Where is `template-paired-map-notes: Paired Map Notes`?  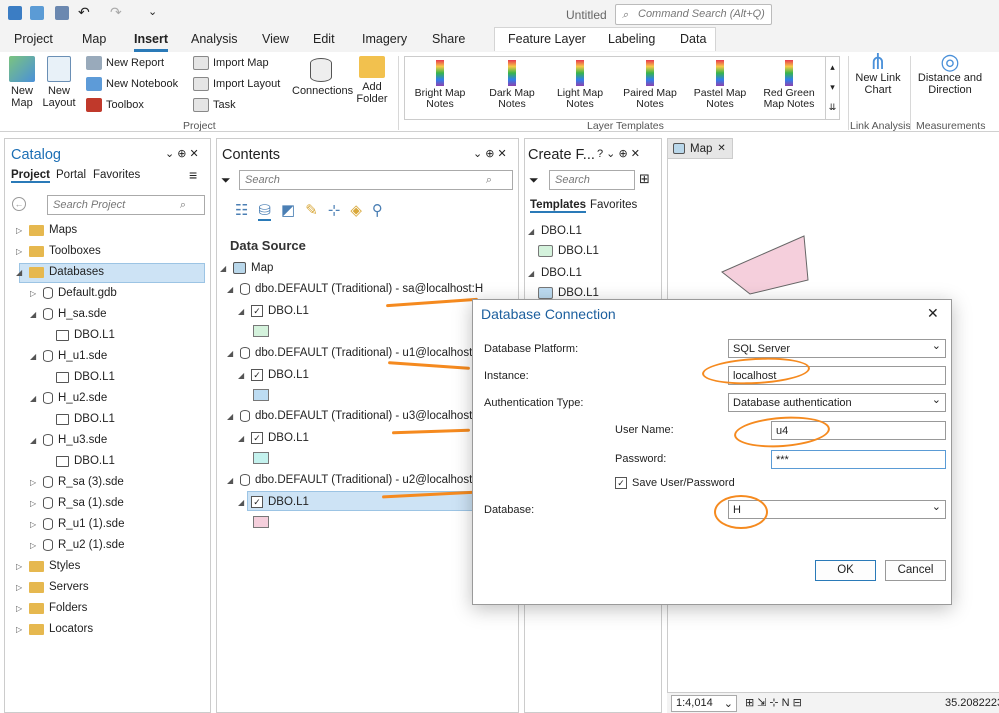
template-paired-map-notes: Paired Map Notes is located at coordinates (650, 85).